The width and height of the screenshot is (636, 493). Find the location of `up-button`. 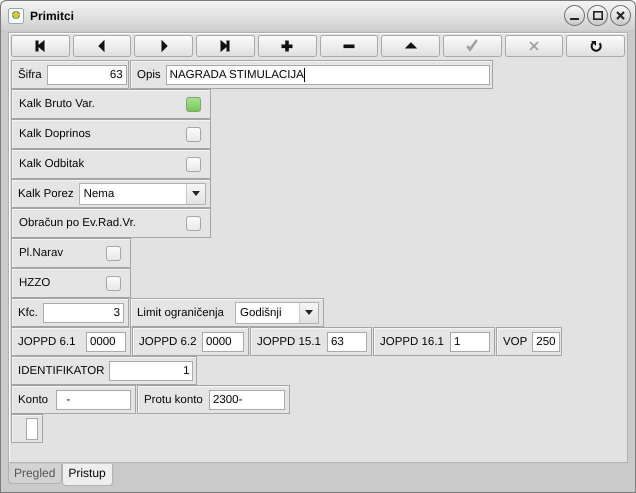

up-button is located at coordinates (410, 46).